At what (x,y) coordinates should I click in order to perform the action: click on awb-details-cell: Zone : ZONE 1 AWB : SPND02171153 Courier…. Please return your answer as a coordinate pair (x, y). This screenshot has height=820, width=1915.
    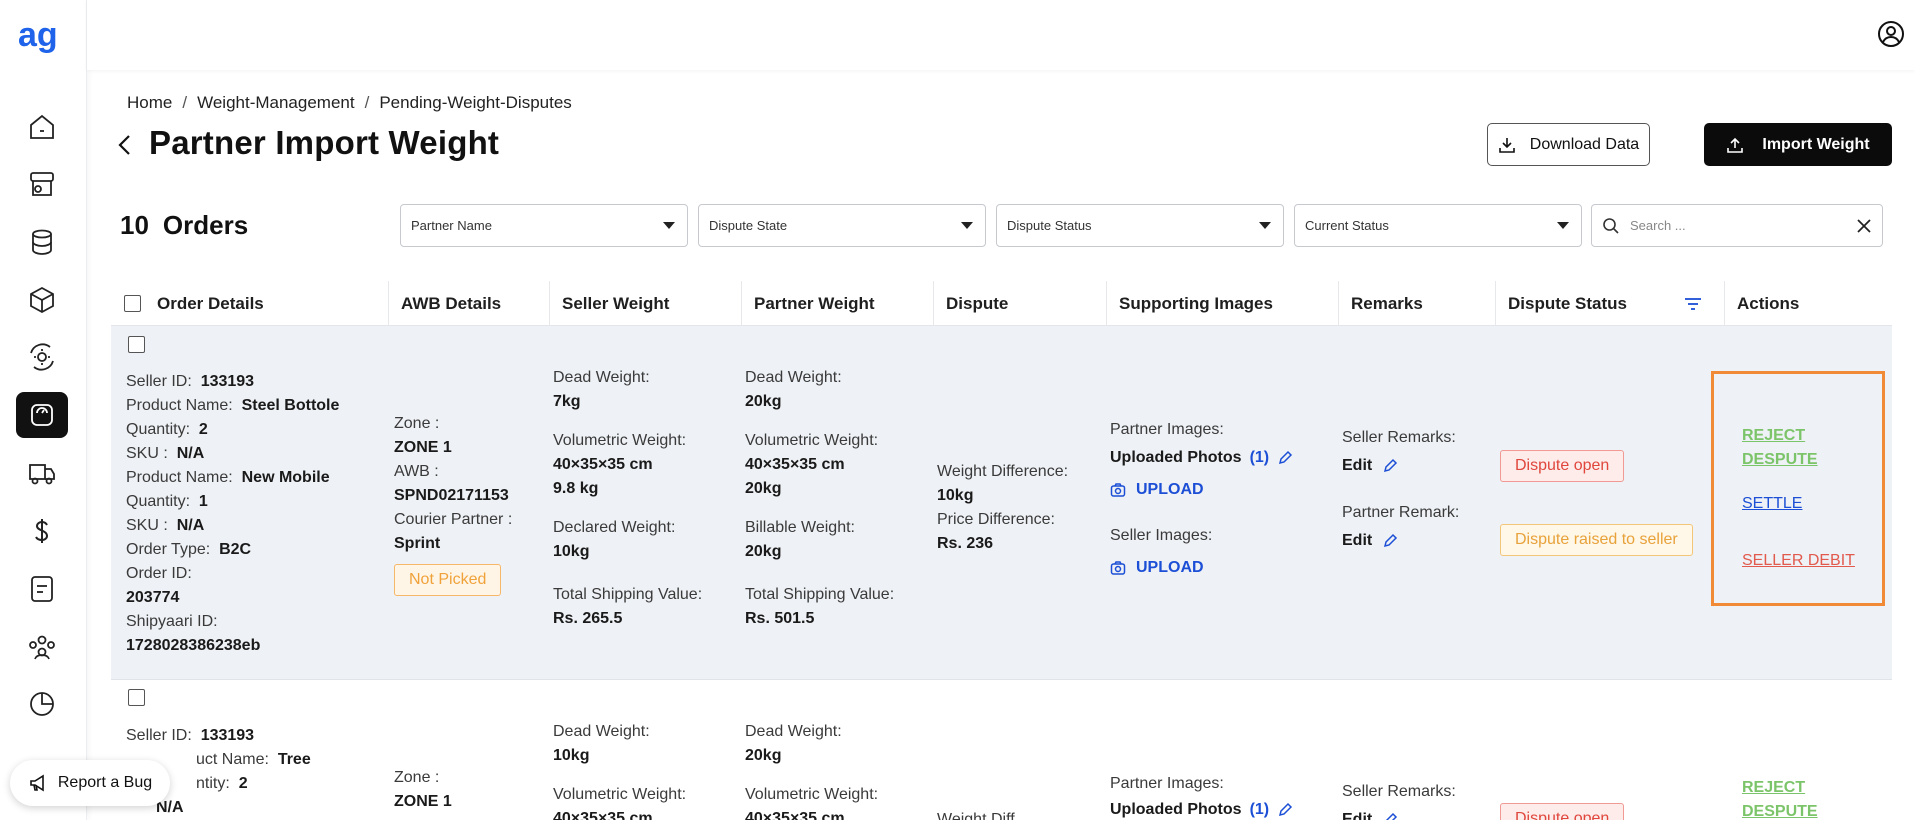
    Looking at the image, I should click on (471, 504).